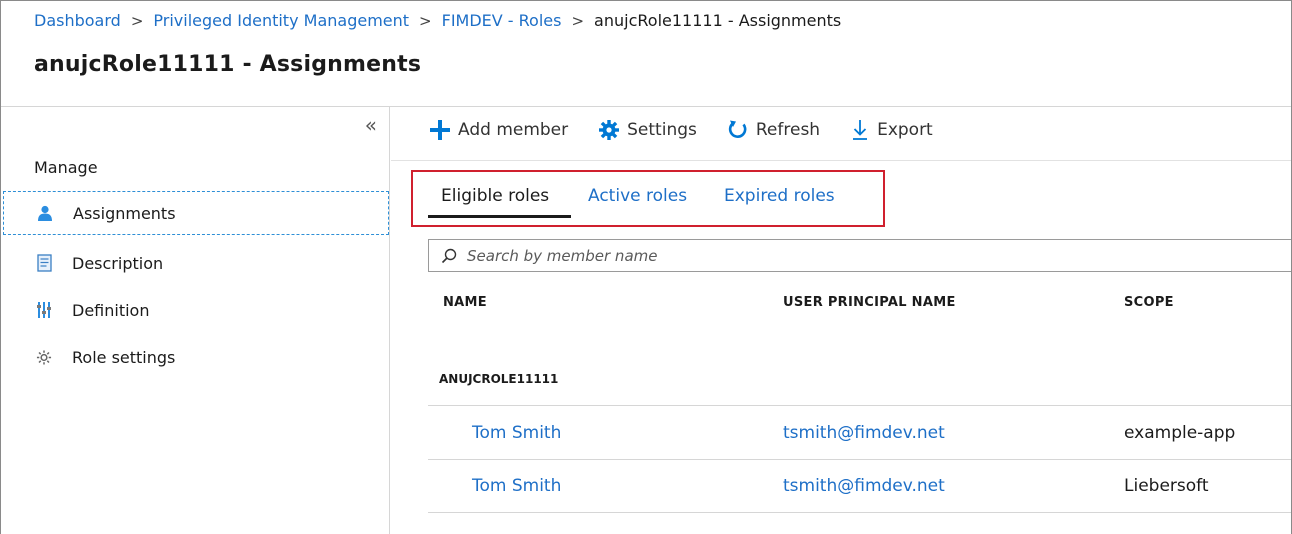  I want to click on column-header-scope: SCOPE, so click(1149, 302).